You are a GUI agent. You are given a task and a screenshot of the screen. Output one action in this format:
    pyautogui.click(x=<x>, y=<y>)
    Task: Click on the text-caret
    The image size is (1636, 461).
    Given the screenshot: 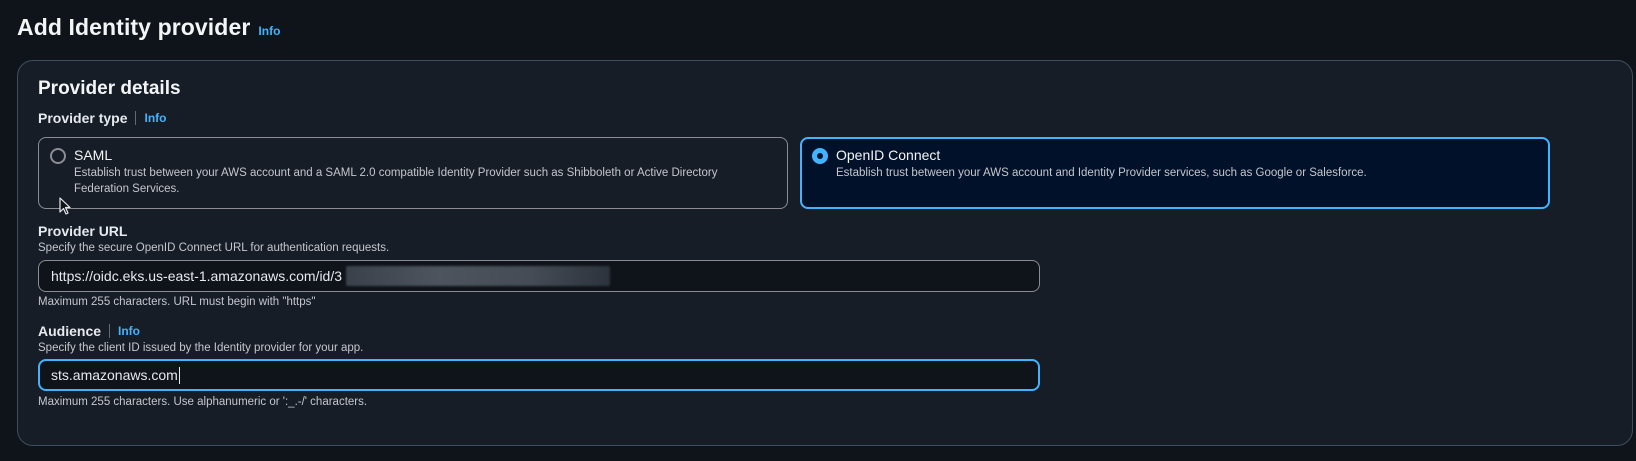 What is the action you would take?
    pyautogui.click(x=179, y=375)
    